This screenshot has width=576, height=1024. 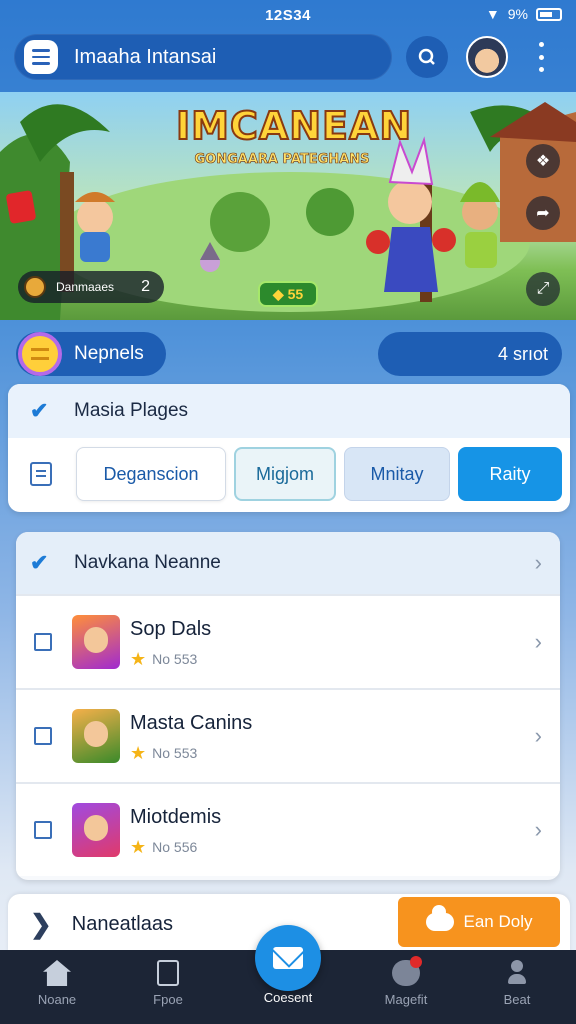 I want to click on menu-icon, so click(x=41, y=57).